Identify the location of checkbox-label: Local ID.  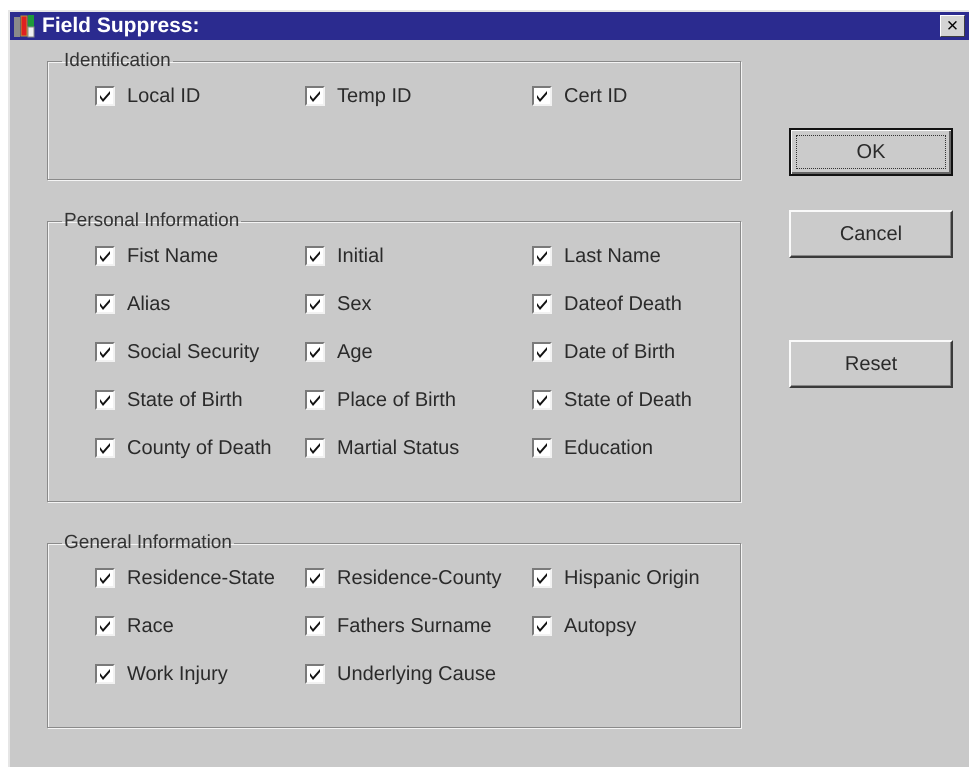
(163, 96).